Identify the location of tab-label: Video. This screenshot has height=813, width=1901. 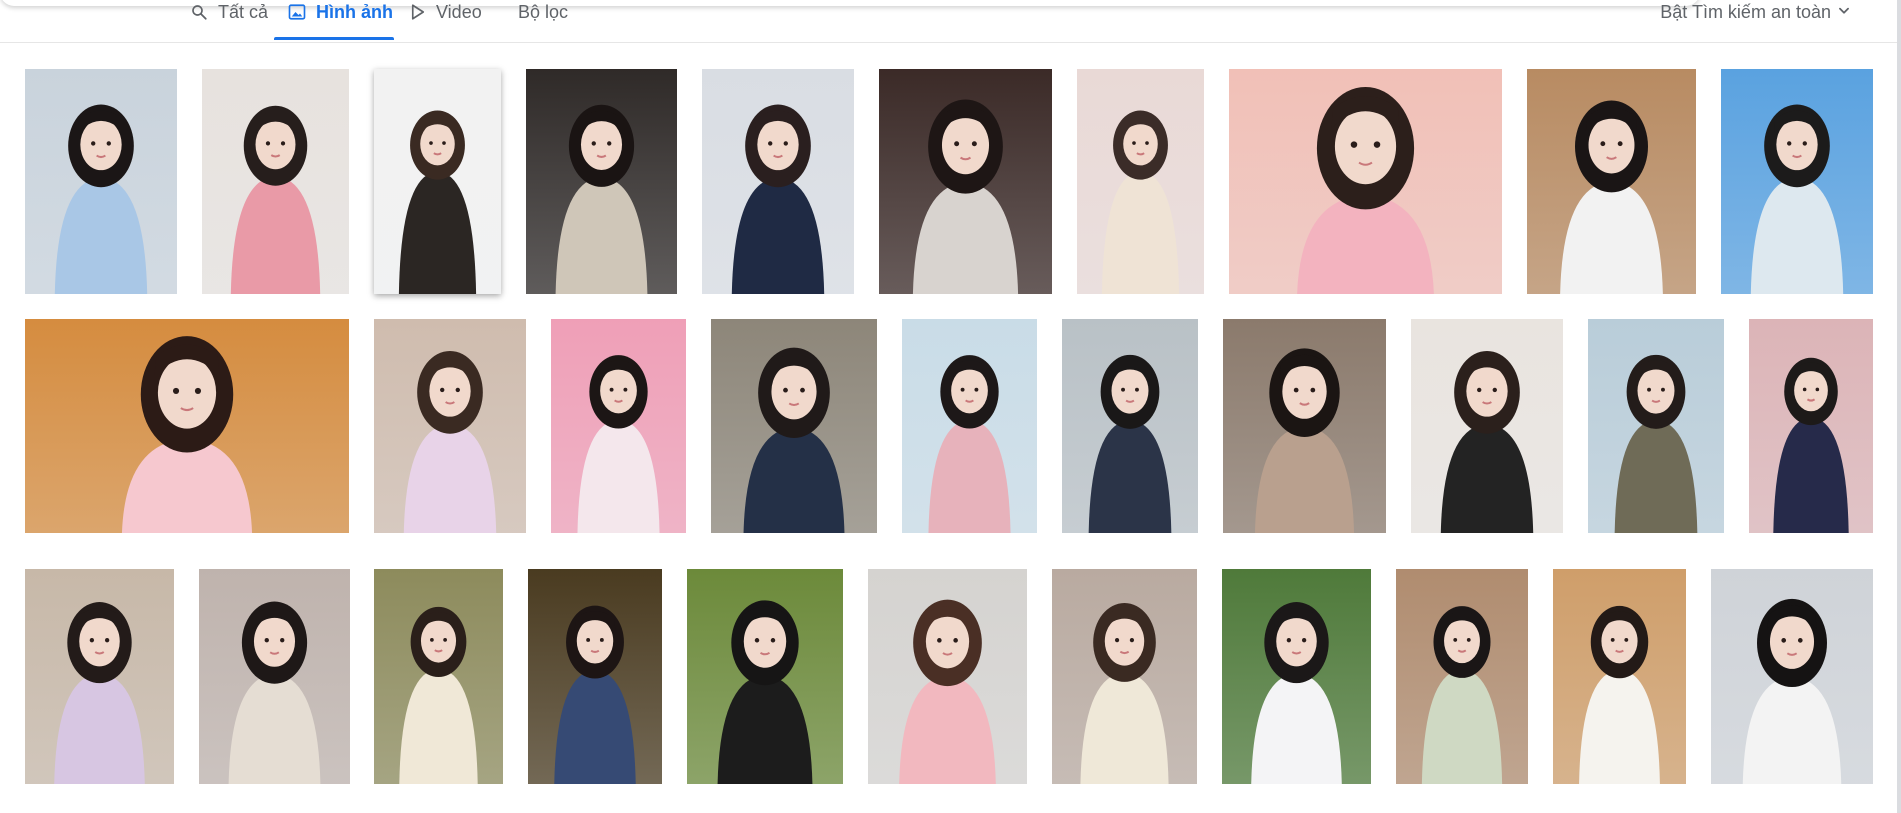
(459, 11).